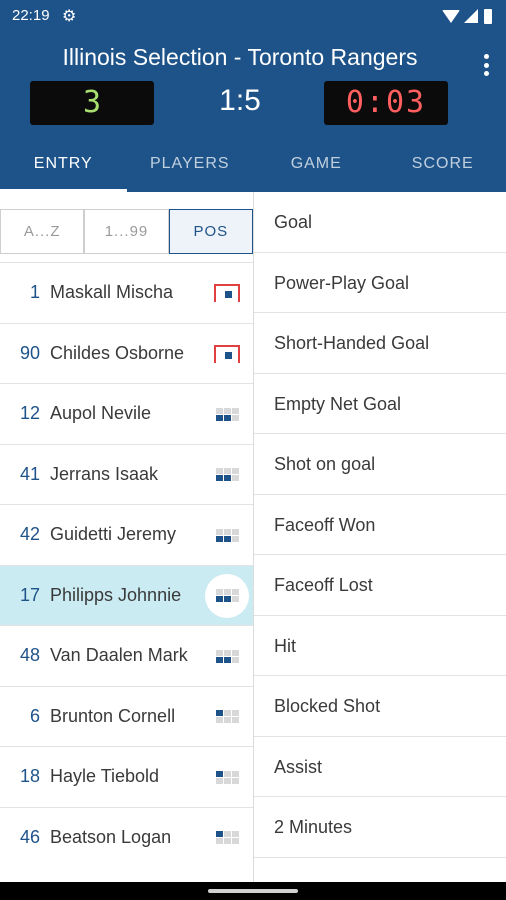 Image resolution: width=506 pixels, height=900 pixels. What do you see at coordinates (112, 292) in the screenshot?
I see `player-name: Maskall Mischa` at bounding box center [112, 292].